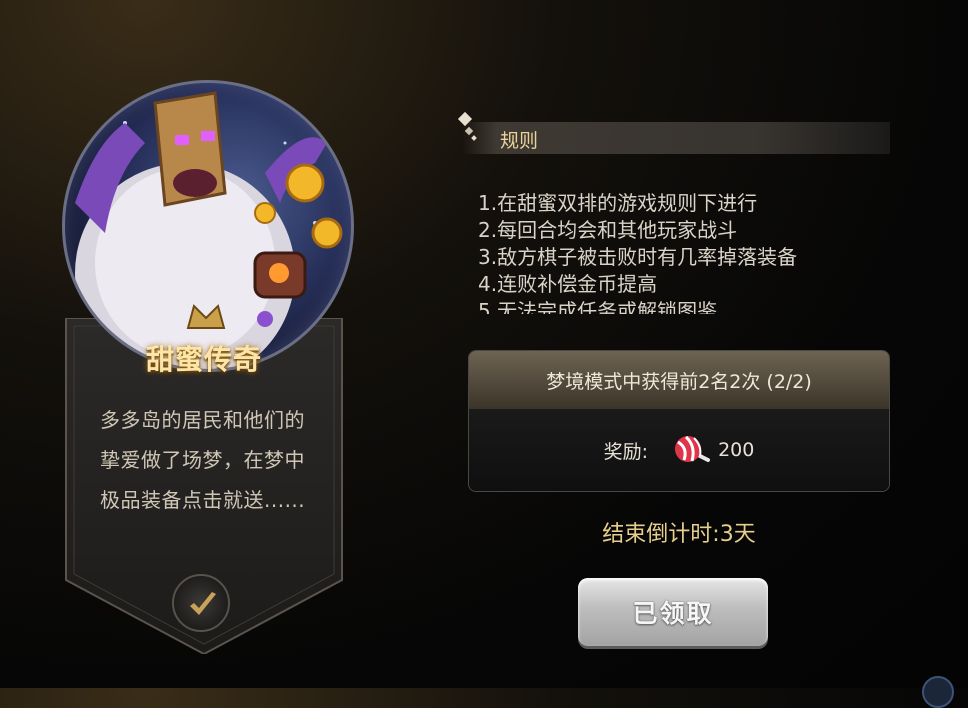  I want to click on rule-item: 4.连败补偿金币提高, so click(568, 284).